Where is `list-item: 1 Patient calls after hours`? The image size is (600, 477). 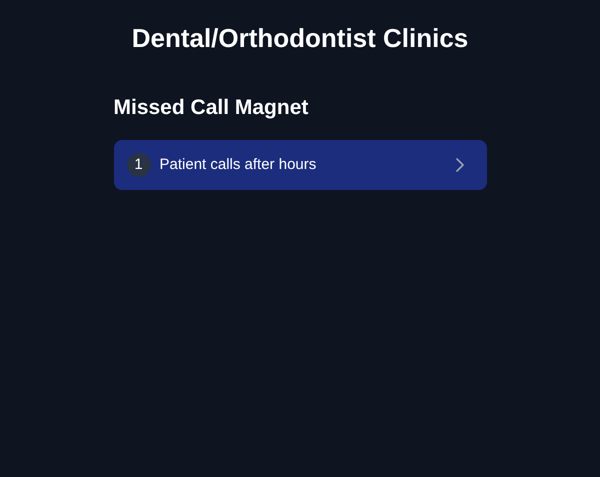
list-item: 1 Patient calls after hours is located at coordinates (300, 165).